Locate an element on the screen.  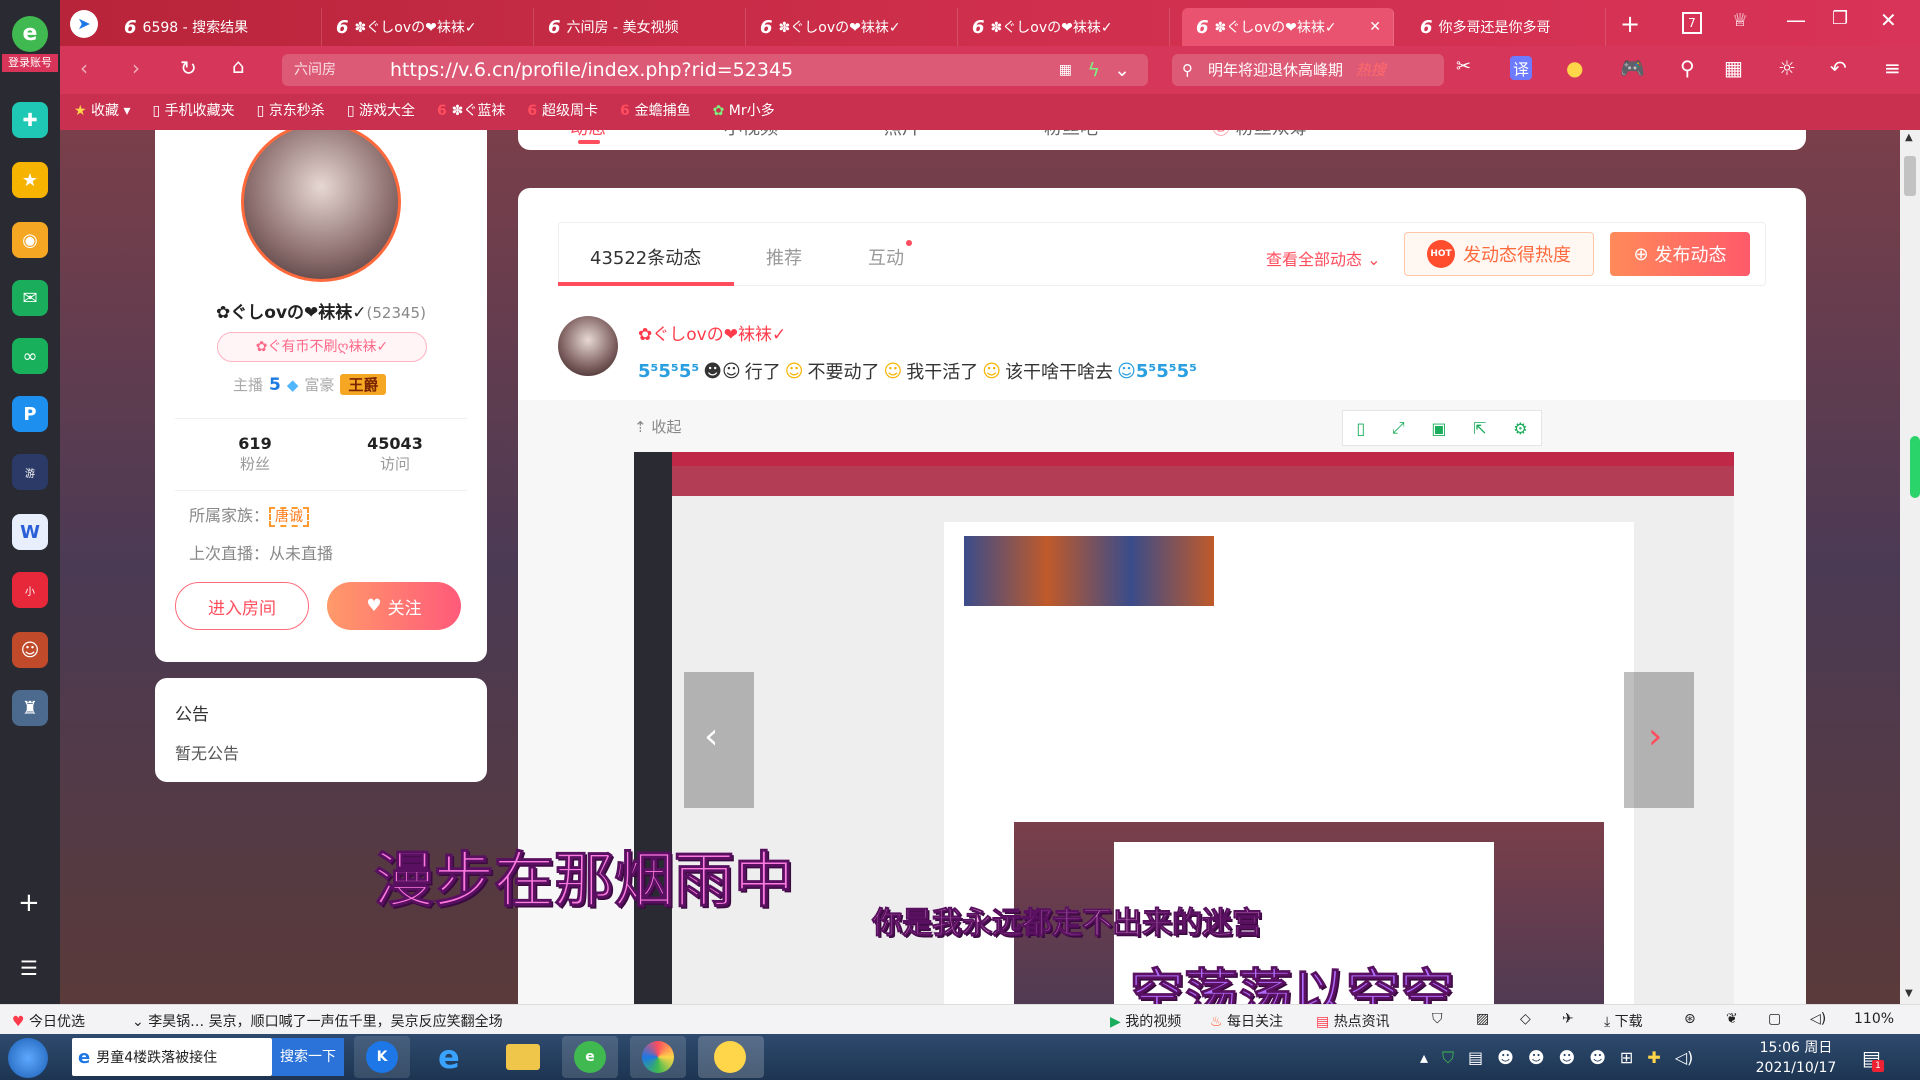
start-button is located at coordinates (28, 1058).